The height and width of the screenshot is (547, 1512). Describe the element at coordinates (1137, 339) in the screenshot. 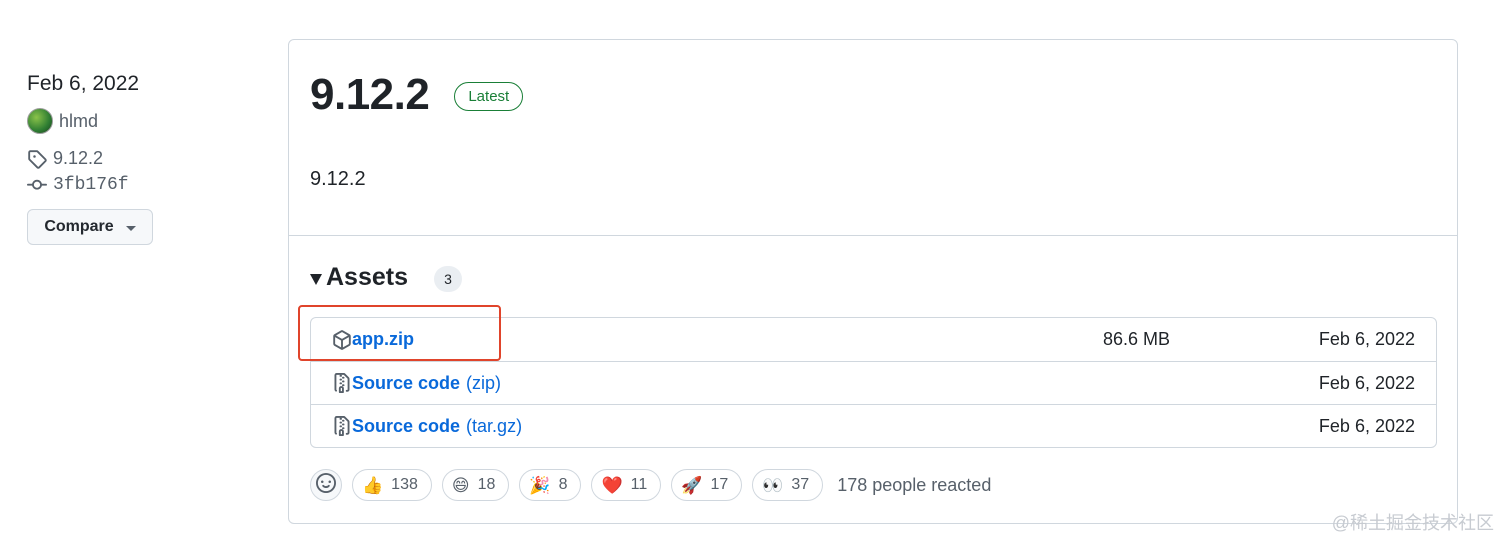

I see `asset-size: 86.6 MB` at that location.